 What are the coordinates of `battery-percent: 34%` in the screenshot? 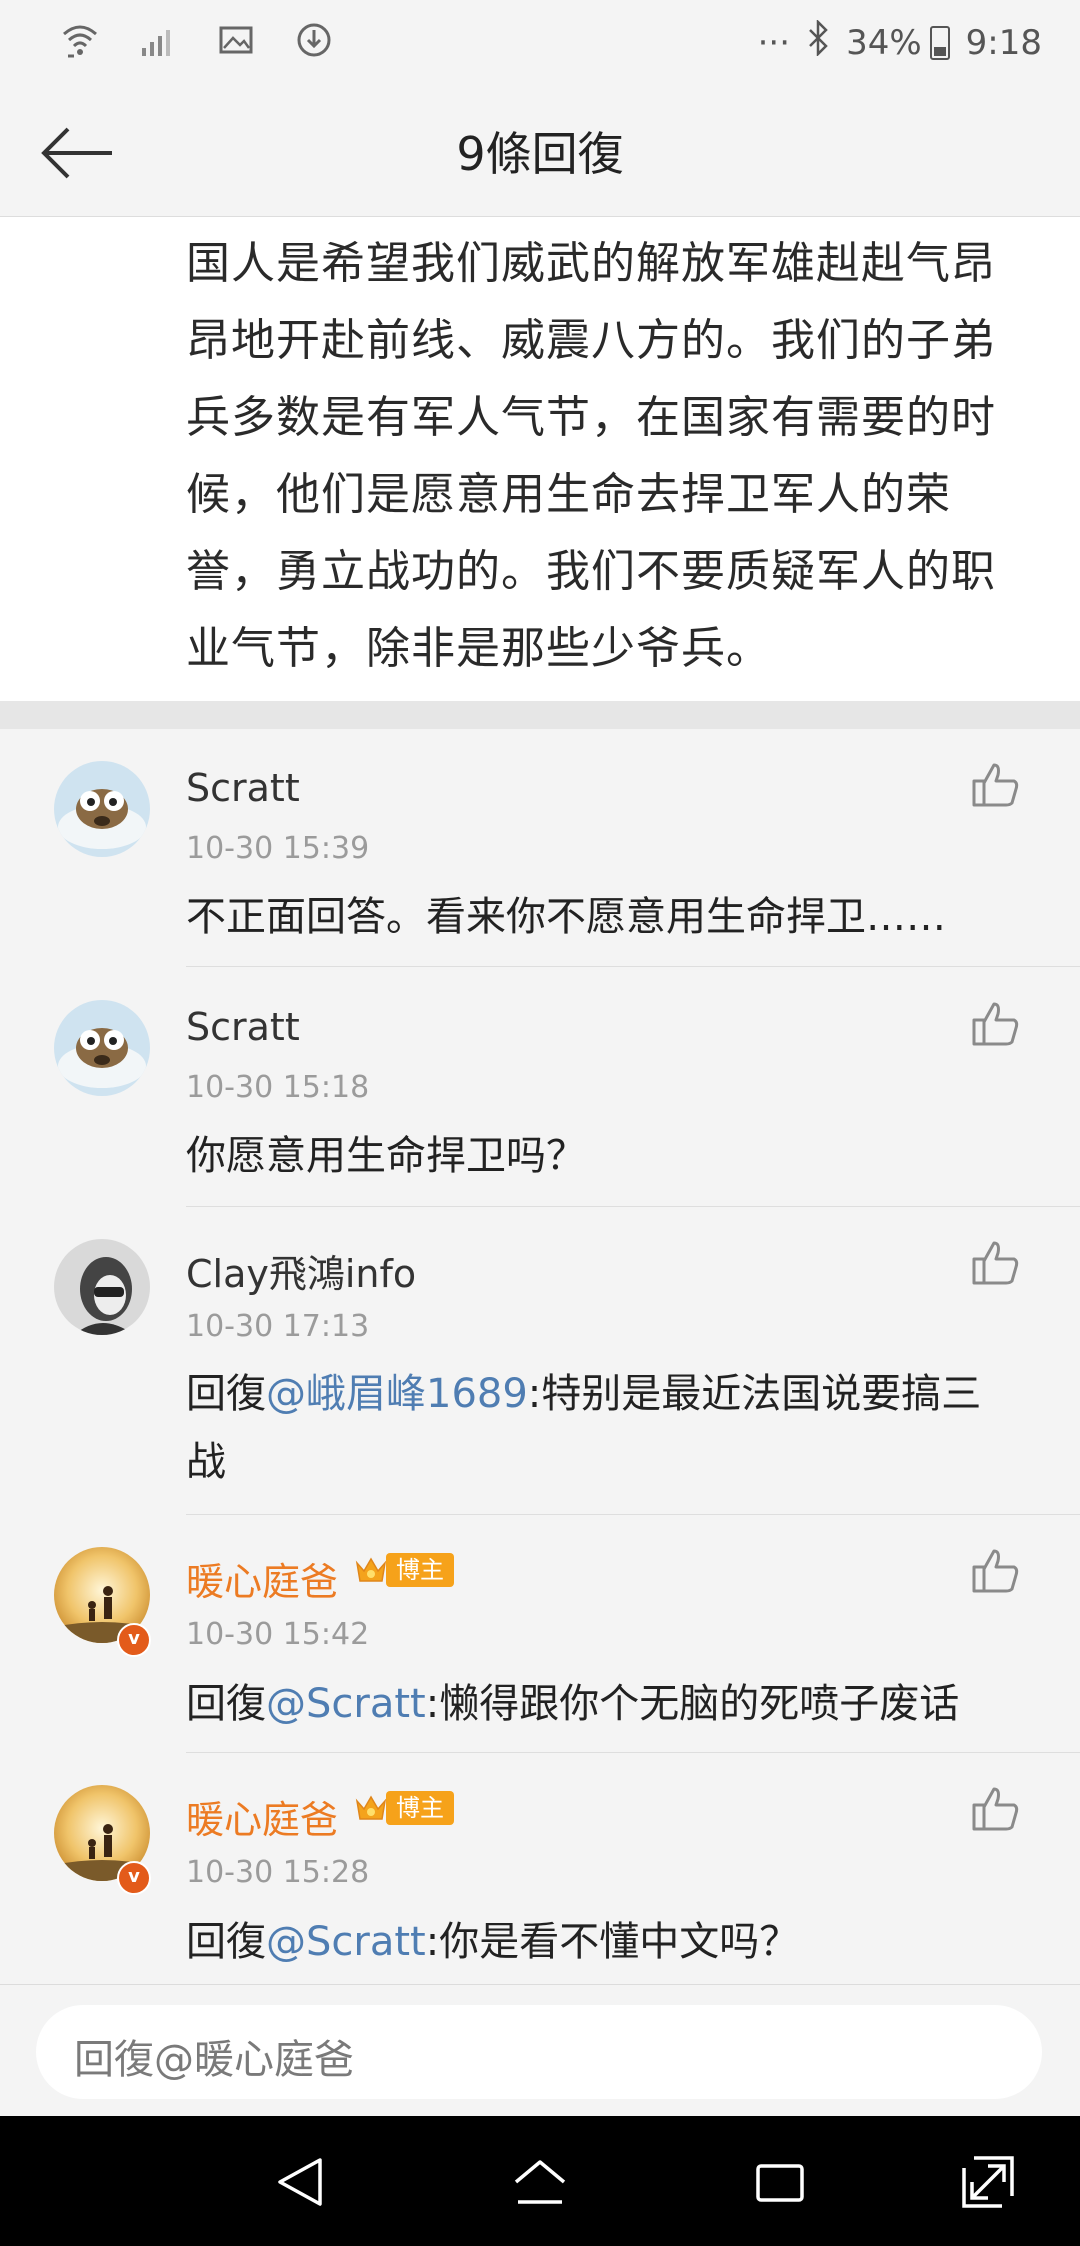 It's located at (884, 42).